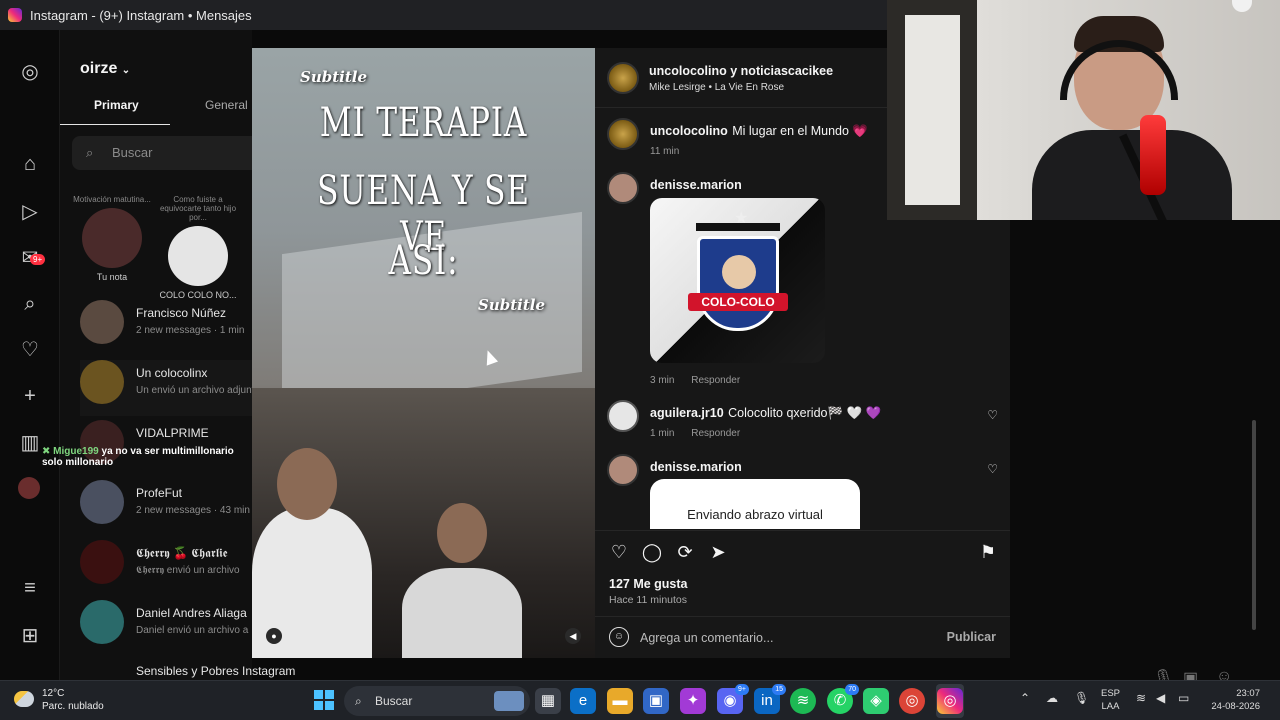  Describe the element at coordinates (620, 701) in the screenshot. I see `file-explorer-icon: ▬` at that location.